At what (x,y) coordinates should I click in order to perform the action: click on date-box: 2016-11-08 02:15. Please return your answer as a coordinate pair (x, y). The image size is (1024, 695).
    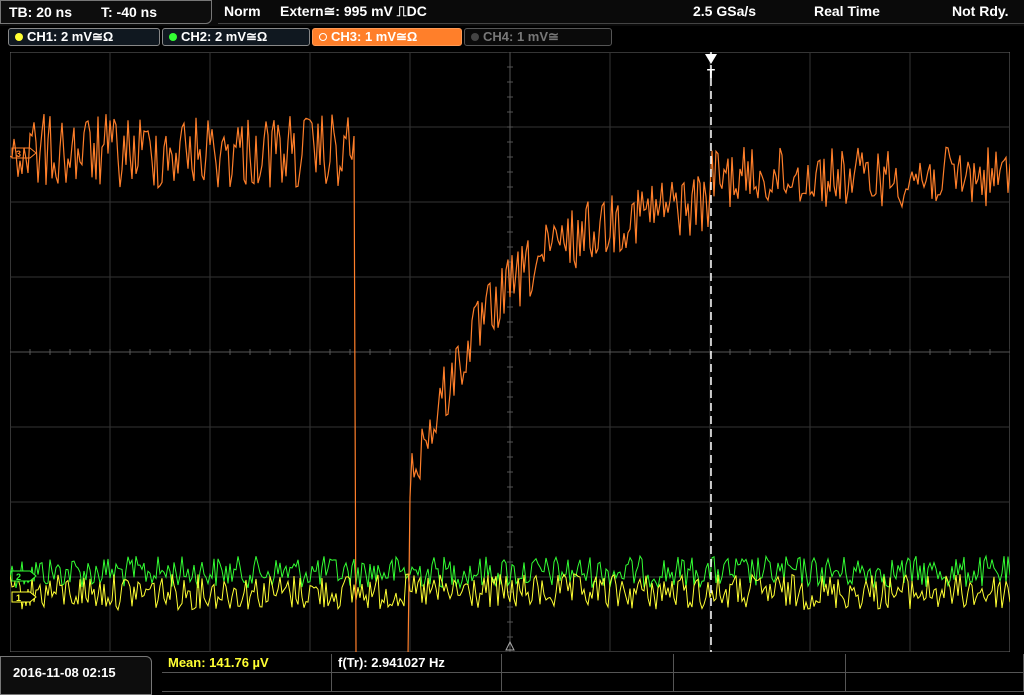
    Looking at the image, I should click on (76, 675).